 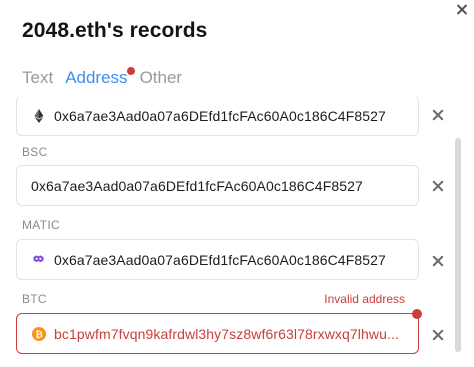 I want to click on remove-matic-button, so click(x=438, y=261).